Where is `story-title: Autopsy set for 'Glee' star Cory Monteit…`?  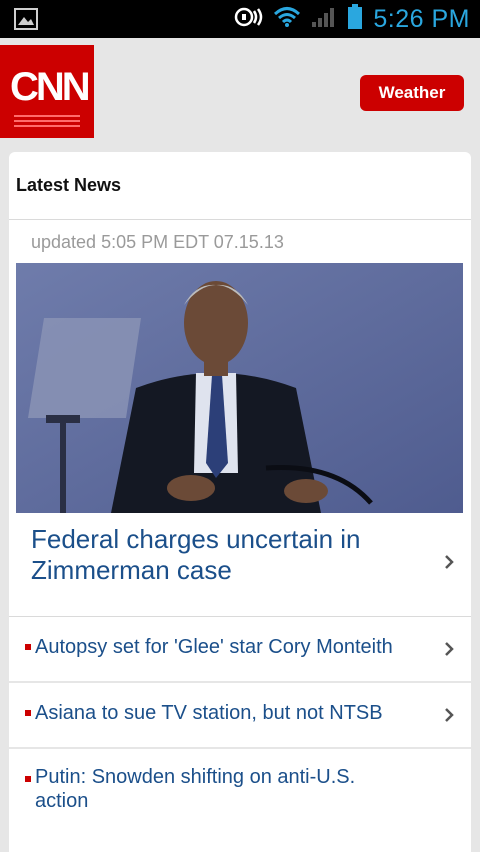
story-title: Autopsy set for 'Glee' star Cory Monteit… is located at coordinates (214, 647).